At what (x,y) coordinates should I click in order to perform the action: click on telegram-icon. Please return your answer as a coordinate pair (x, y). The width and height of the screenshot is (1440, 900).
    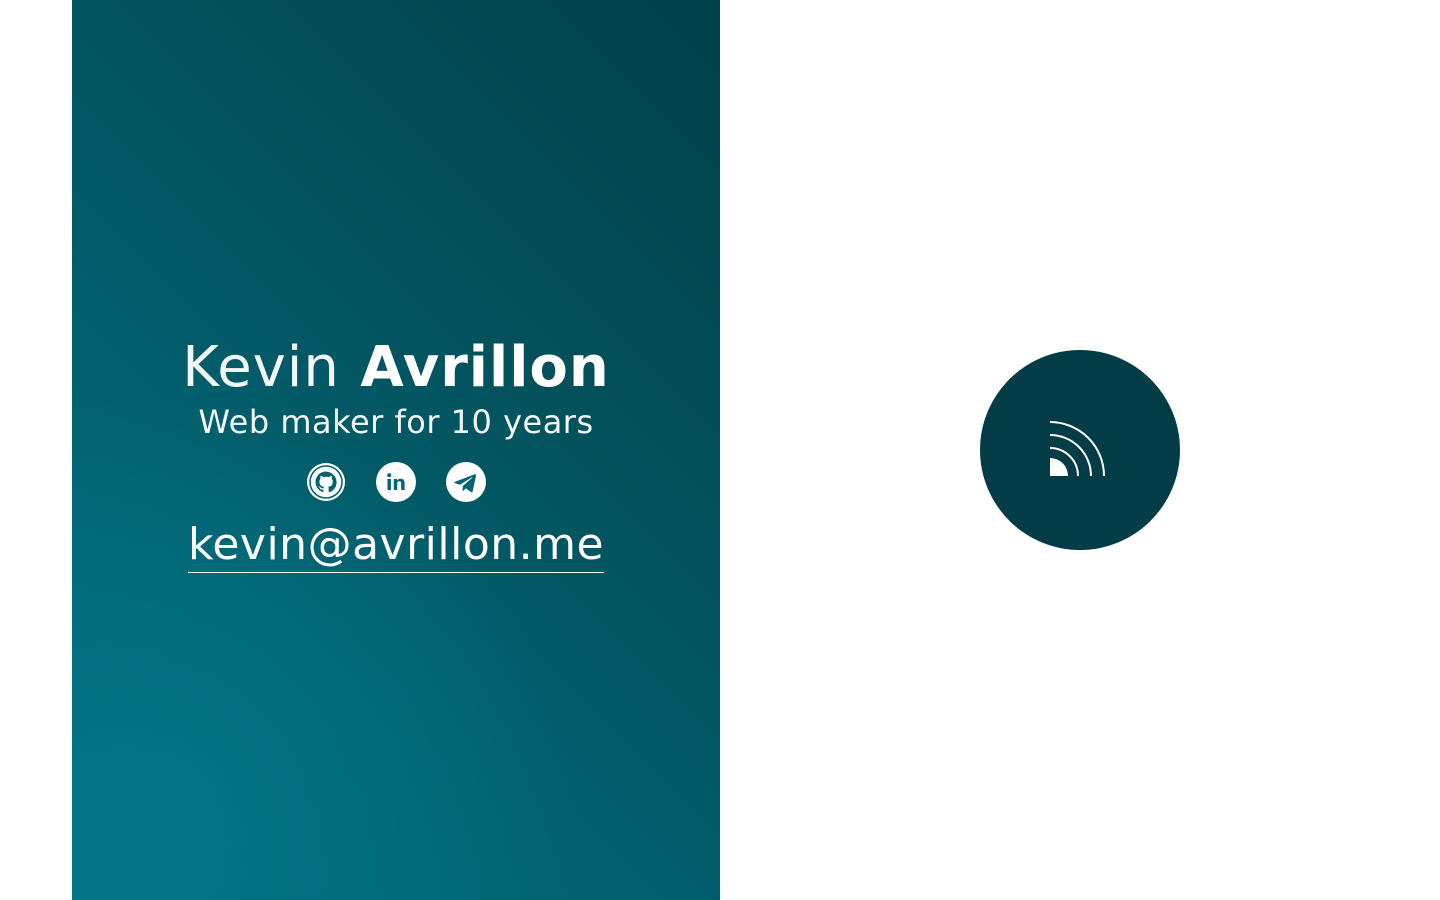
    Looking at the image, I should click on (466, 481).